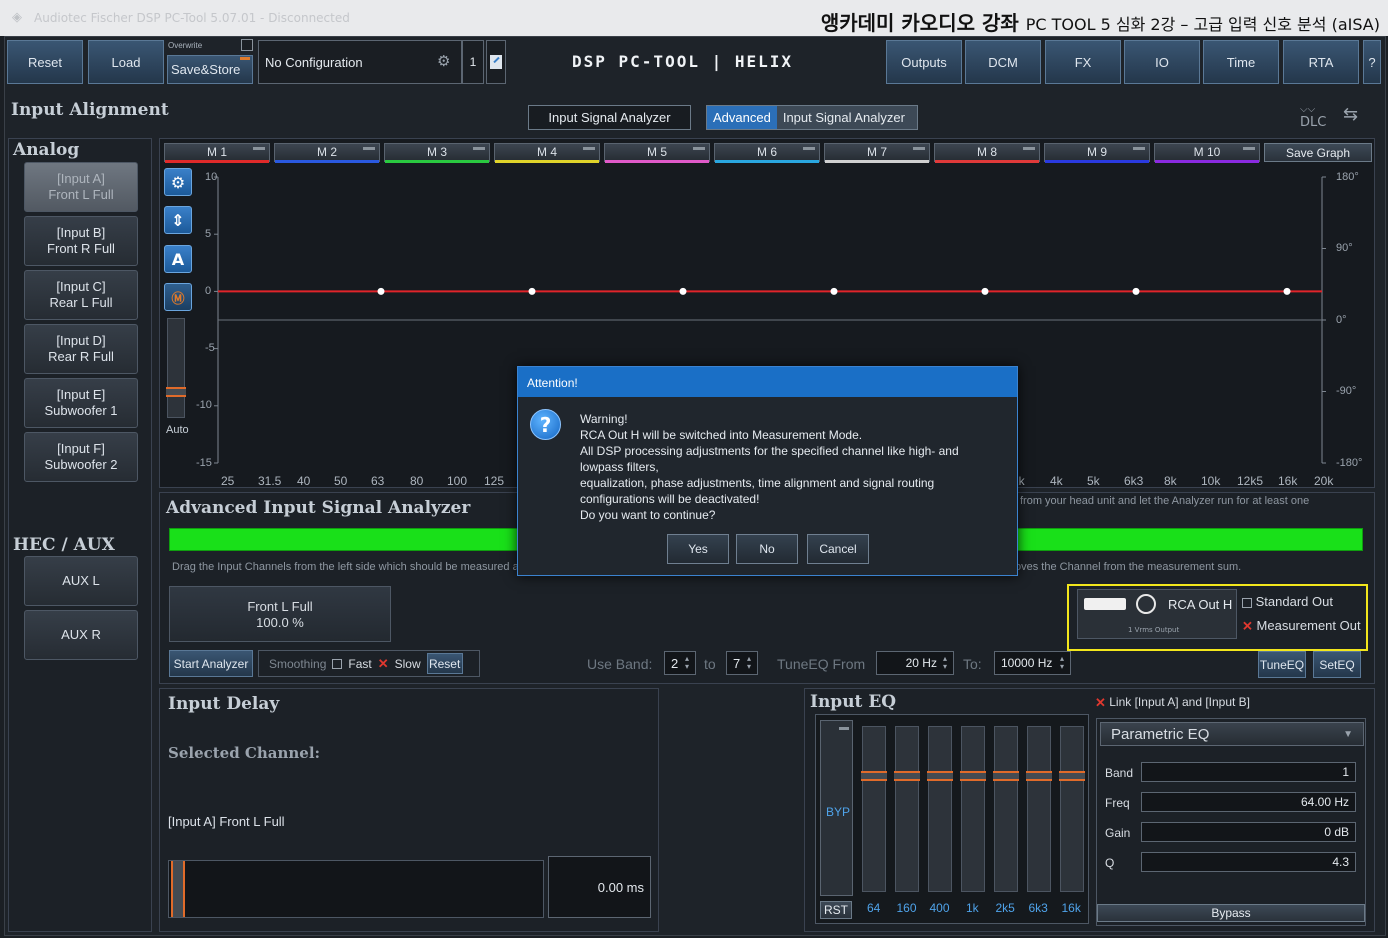 The width and height of the screenshot is (1388, 938). What do you see at coordinates (1136, 291) in the screenshot?
I see `eq-band-point` at bounding box center [1136, 291].